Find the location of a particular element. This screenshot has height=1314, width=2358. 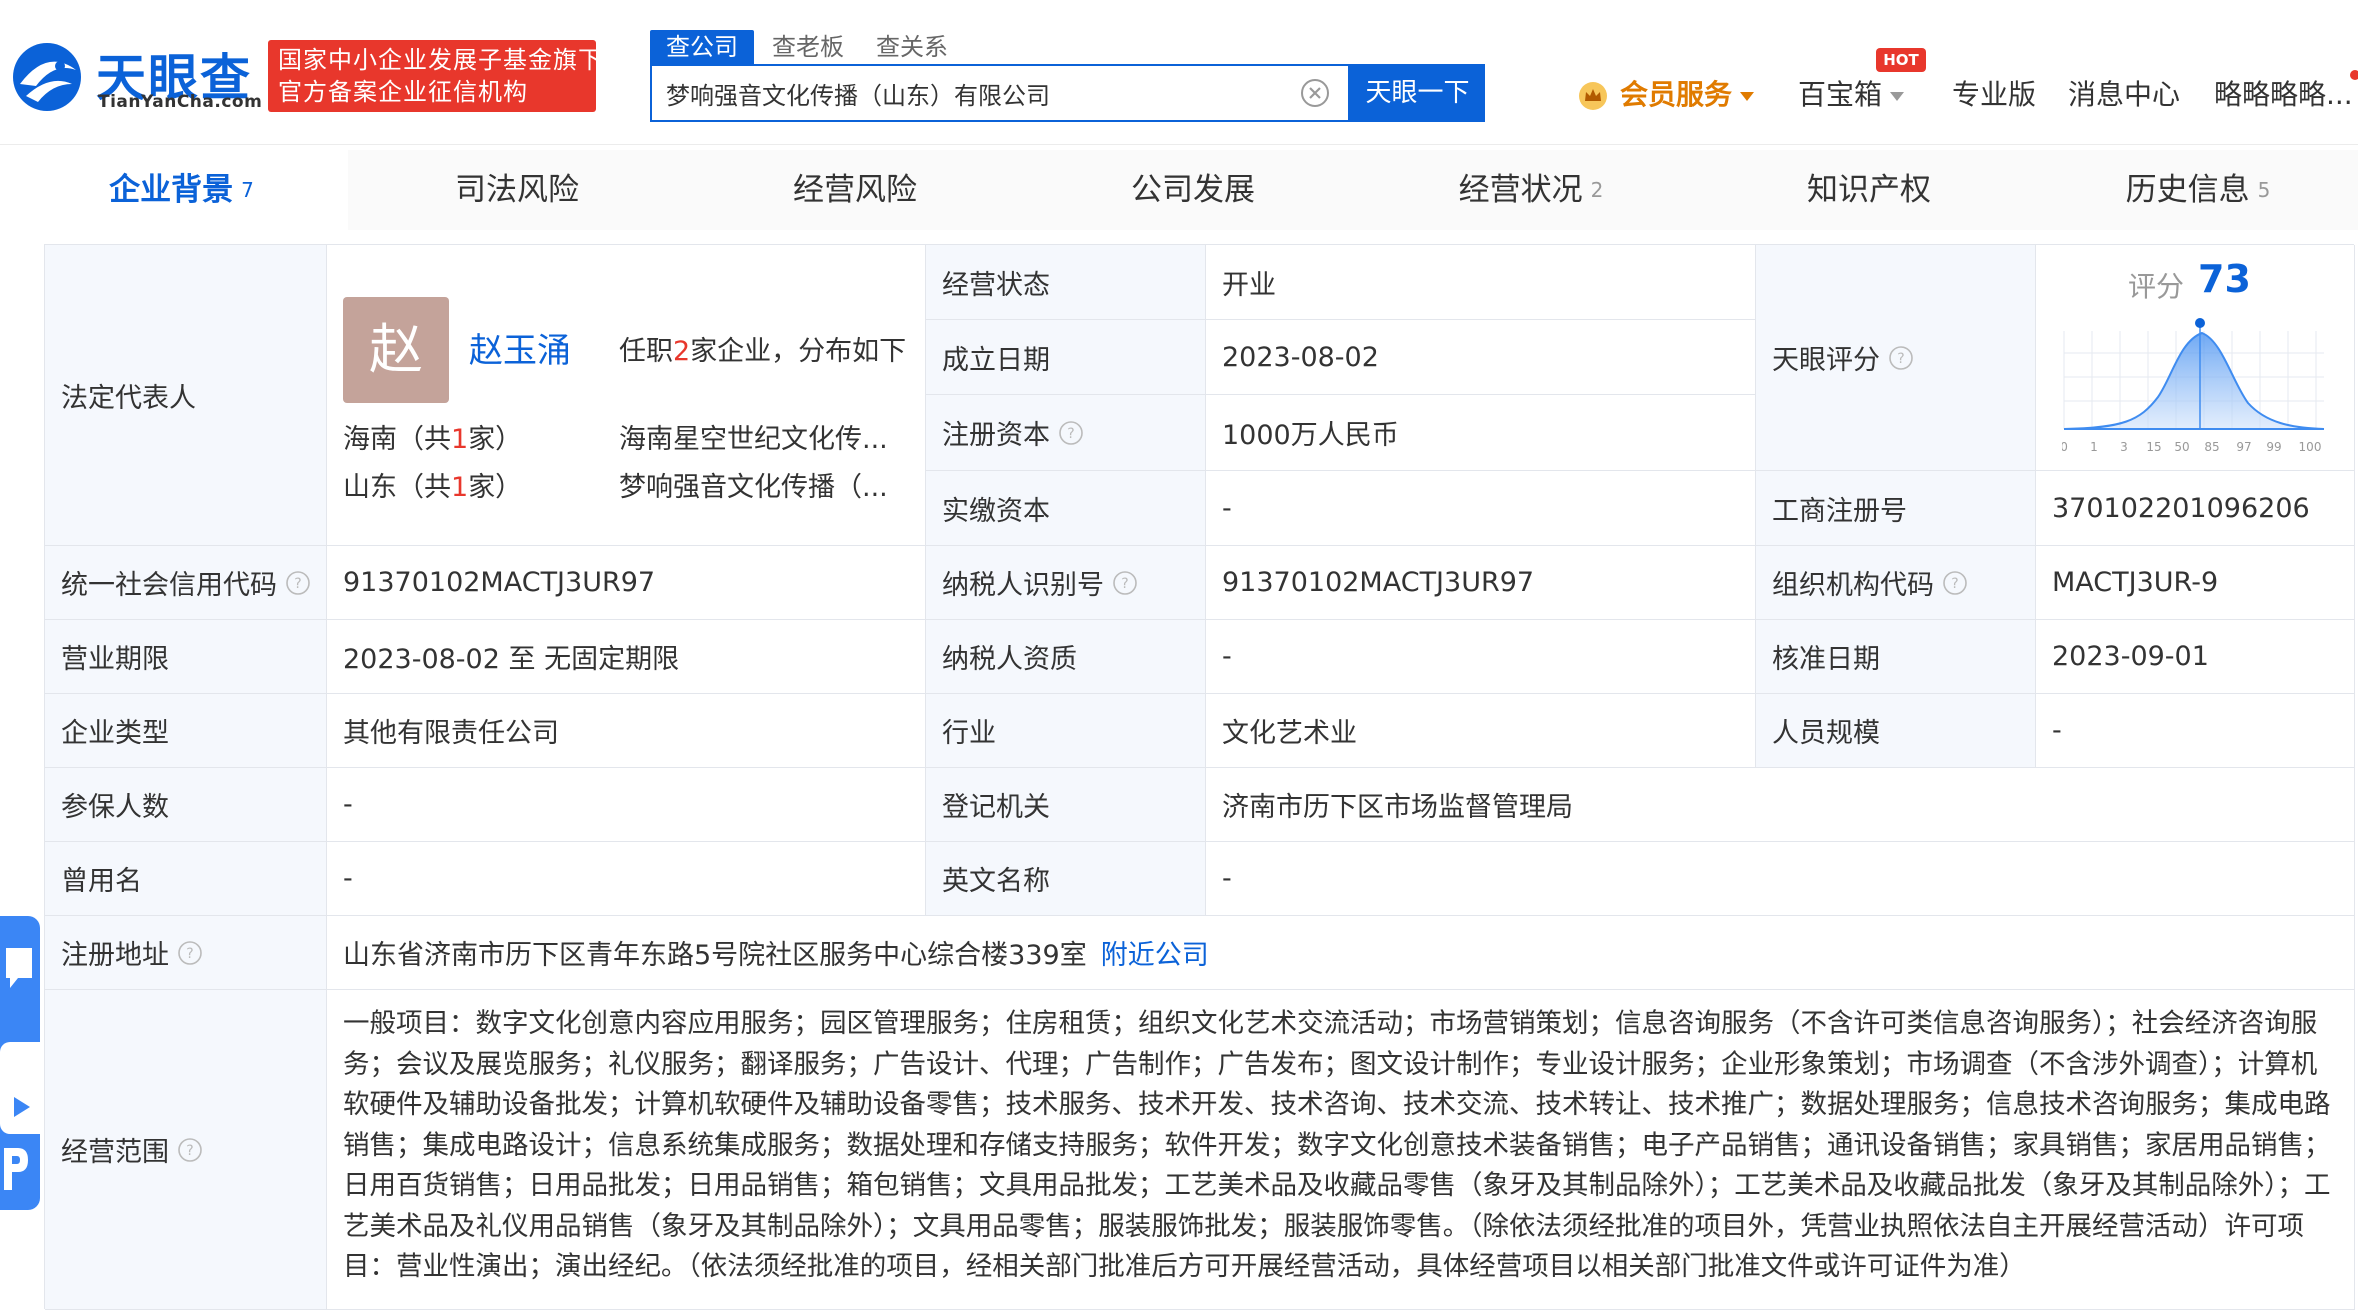

score-value: 73 is located at coordinates (2224, 279).